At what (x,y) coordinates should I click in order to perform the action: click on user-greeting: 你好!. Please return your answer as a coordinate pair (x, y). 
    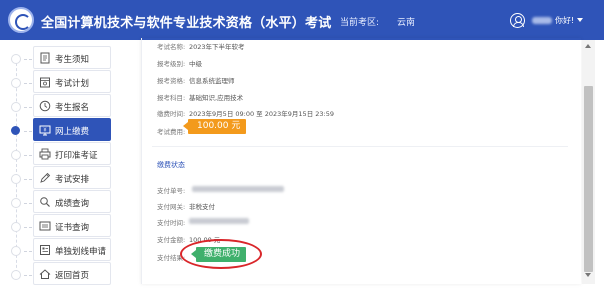
    Looking at the image, I should click on (564, 20).